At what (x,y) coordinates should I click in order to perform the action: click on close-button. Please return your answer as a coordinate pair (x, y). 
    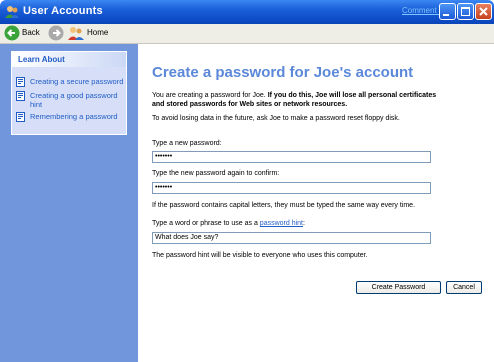
    Looking at the image, I should click on (483, 11).